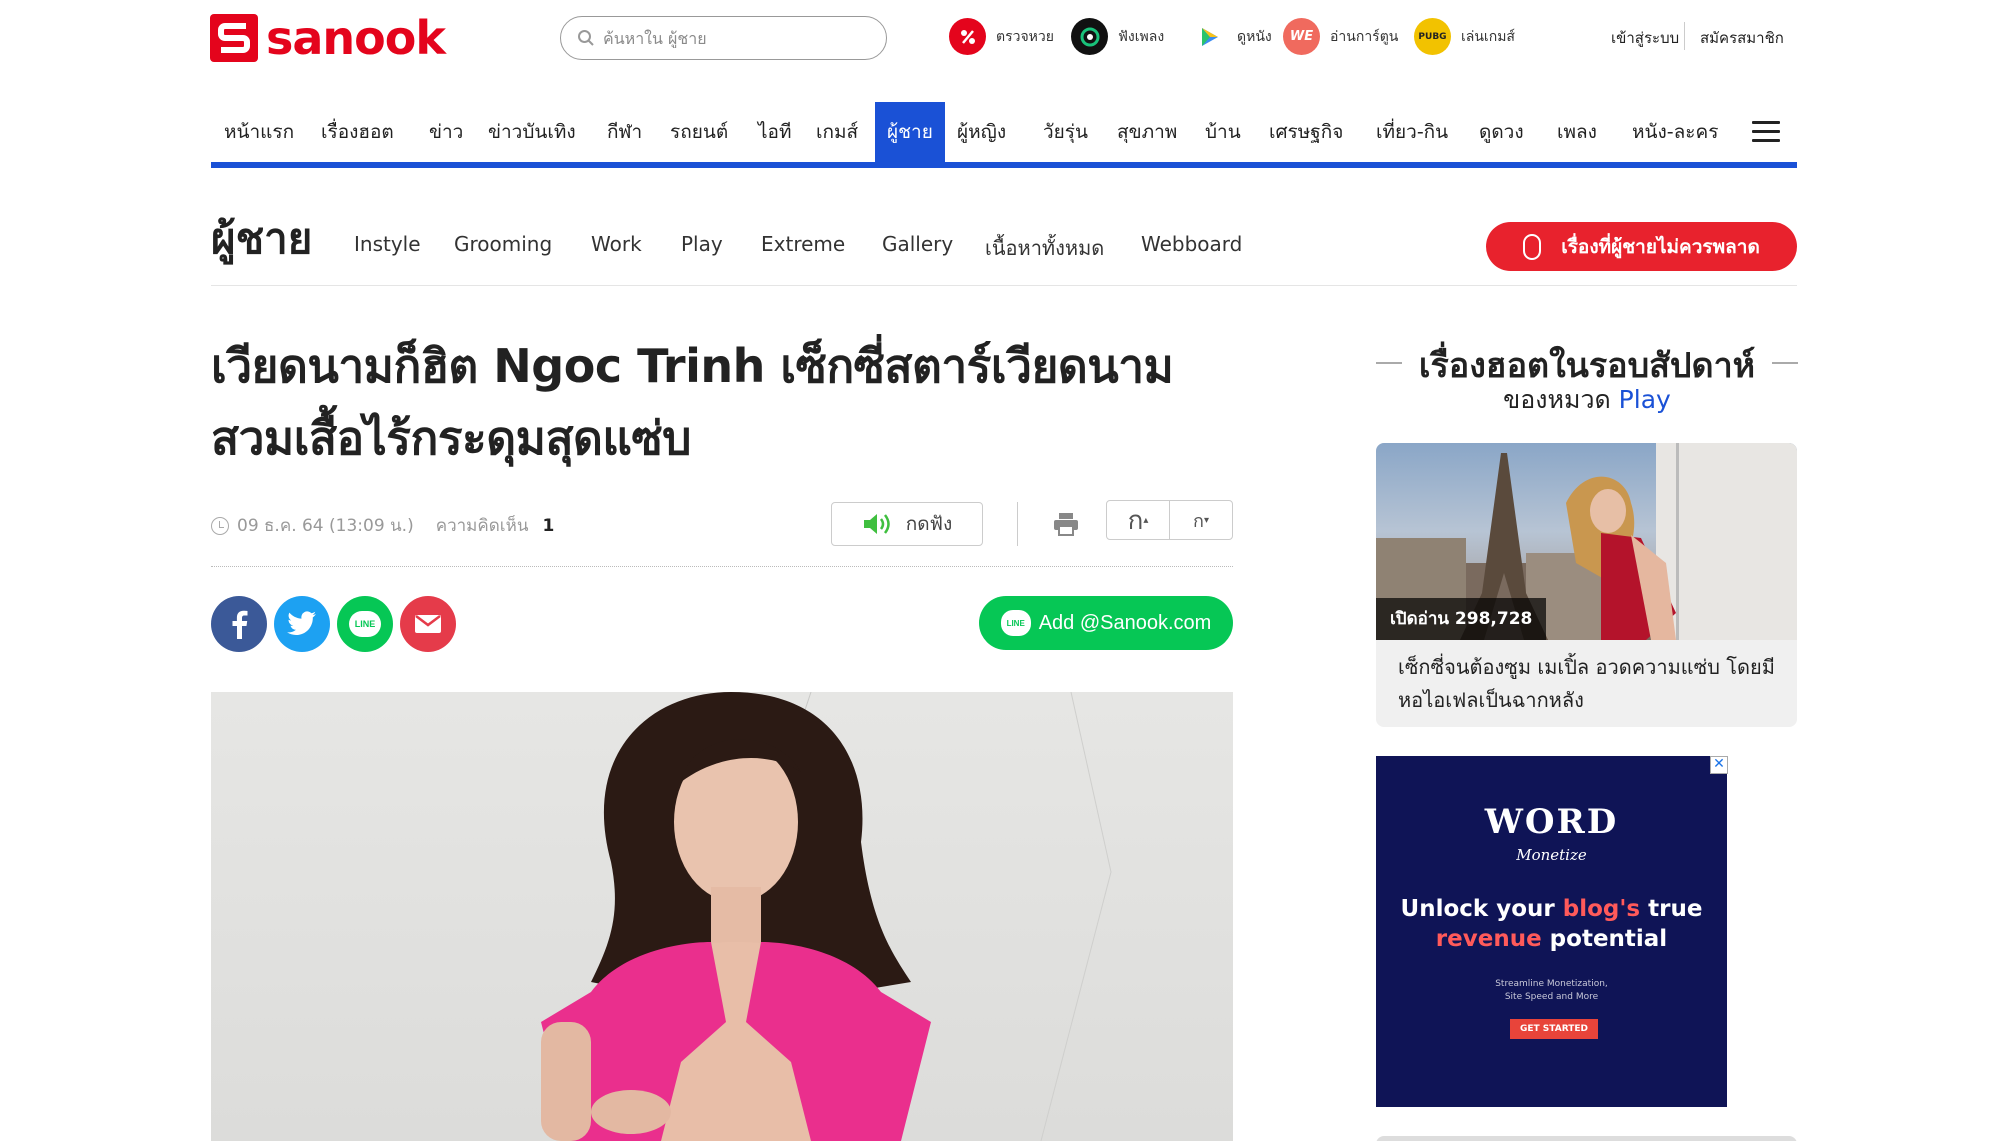  I want to click on quick-link-music: ฟังเพลง, so click(1117, 36).